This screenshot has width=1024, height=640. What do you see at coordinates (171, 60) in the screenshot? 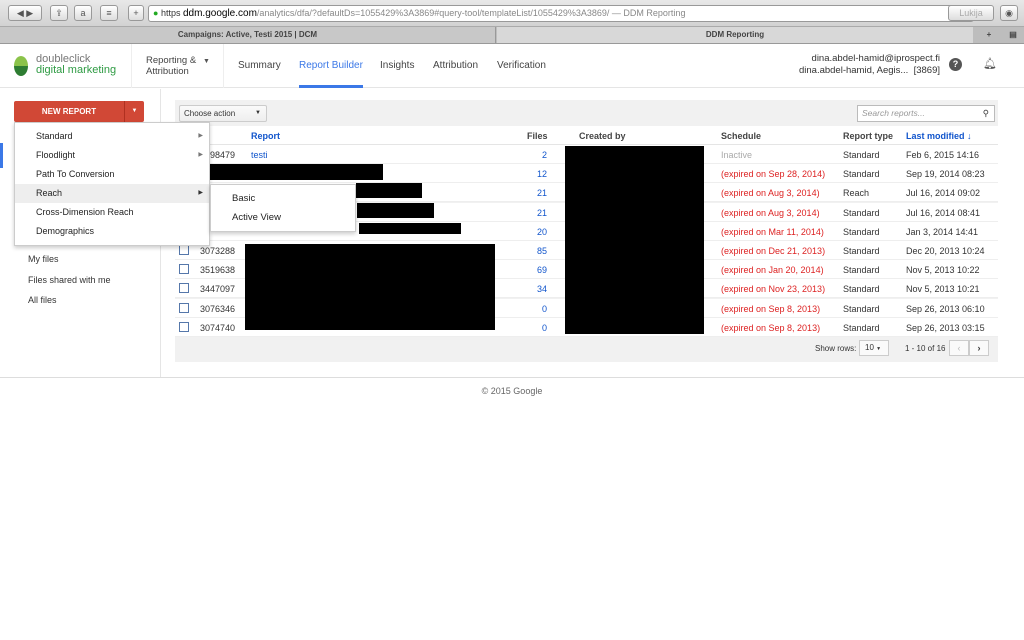
I see `product-line1: Reporting &` at bounding box center [171, 60].